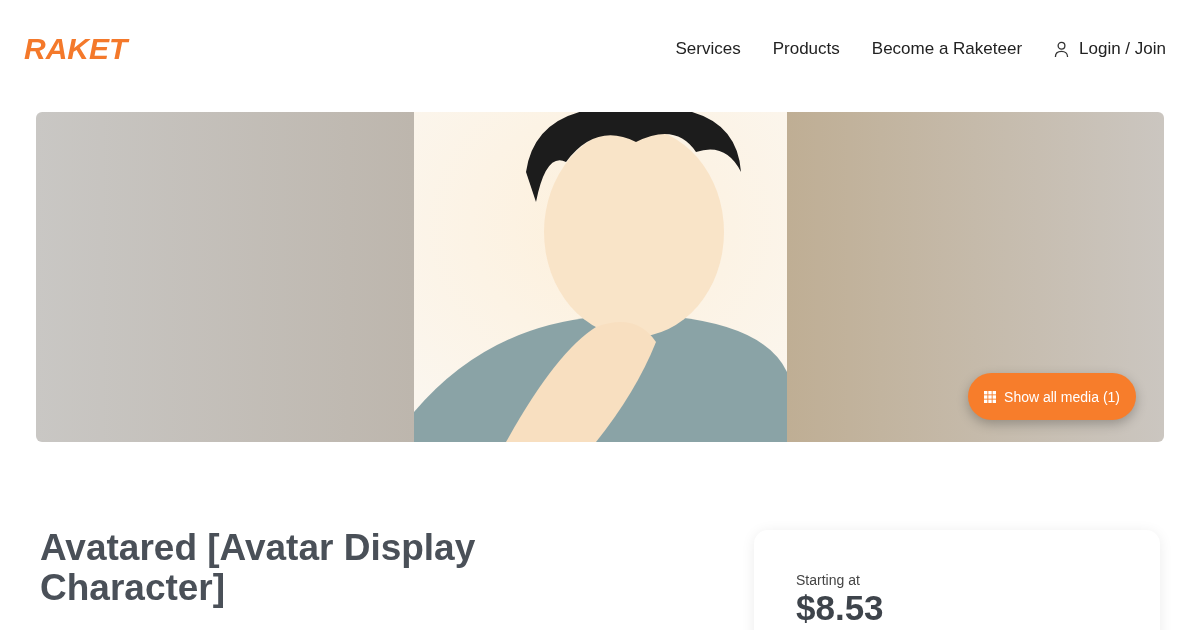 The height and width of the screenshot is (630, 1200). What do you see at coordinates (1062, 49) in the screenshot?
I see `user-icon` at bounding box center [1062, 49].